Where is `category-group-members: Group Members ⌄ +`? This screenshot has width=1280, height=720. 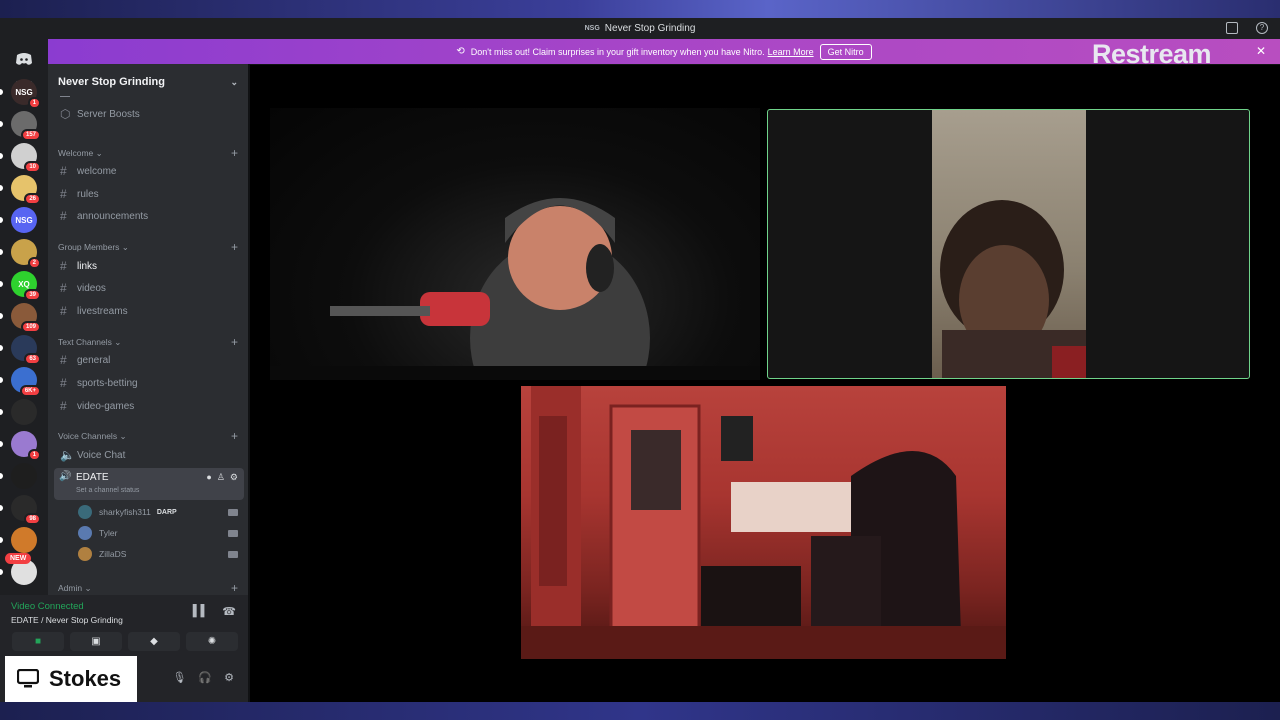
category-group-members: Group Members ⌄ + is located at coordinates (148, 247).